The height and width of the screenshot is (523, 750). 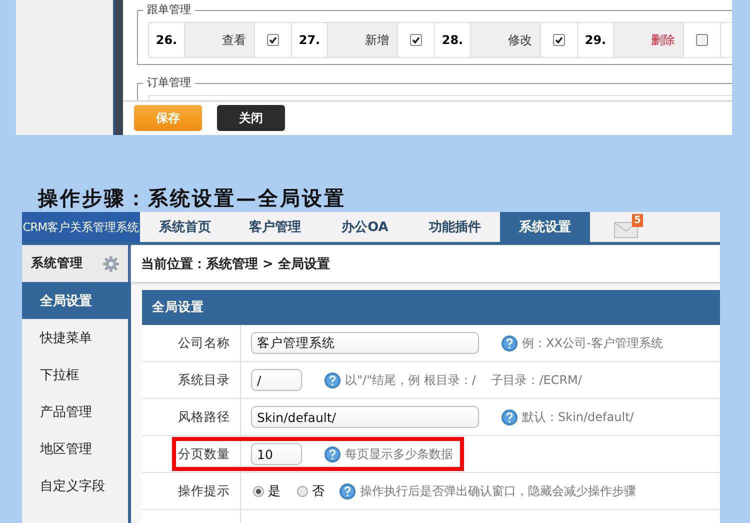 I want to click on permission-label: 查看, so click(x=220, y=40).